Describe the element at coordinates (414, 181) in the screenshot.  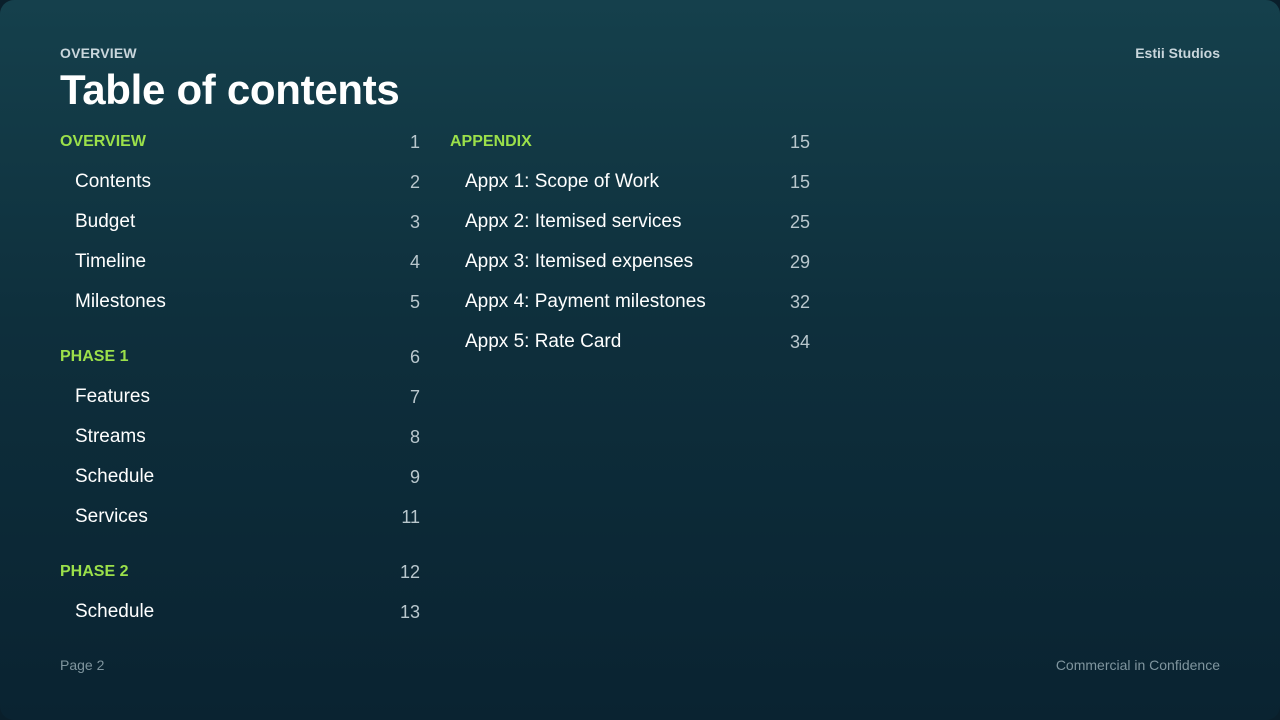
I see `toc-page-number: 2` at that location.